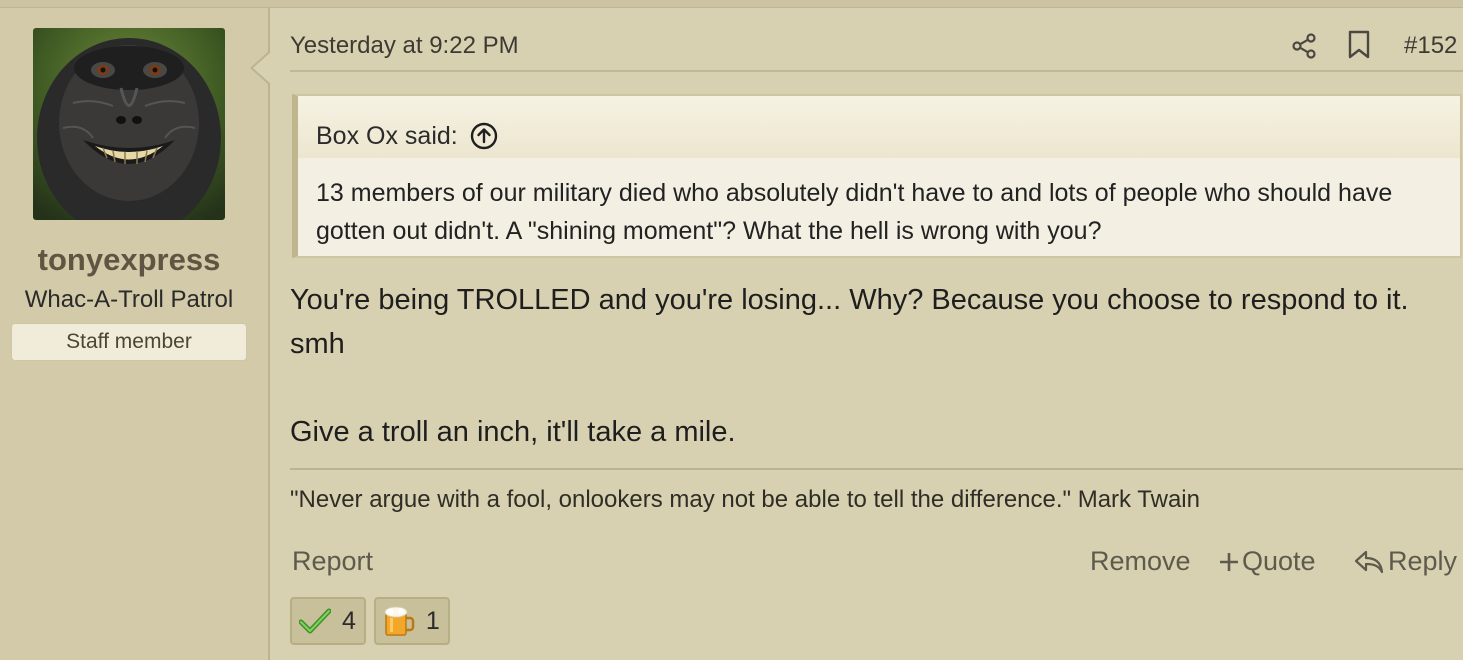  What do you see at coordinates (513, 432) in the screenshot?
I see `message-paragraph: Give a troll an inch, it'll take a mile.` at bounding box center [513, 432].